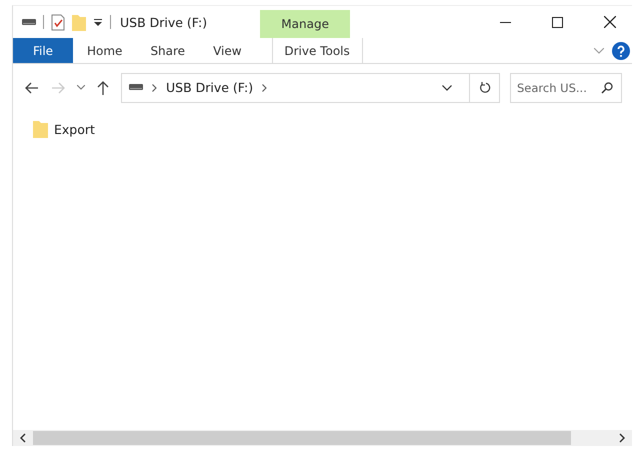 The height and width of the screenshot is (451, 635). I want to click on ribbon-tab: Share, so click(168, 50).